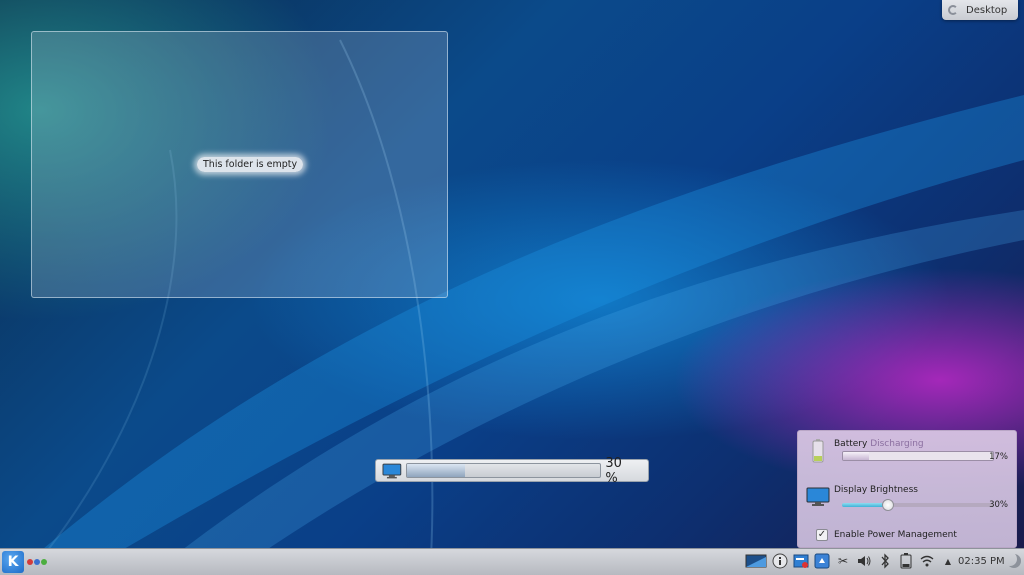 The width and height of the screenshot is (1024, 575). Describe the element at coordinates (918, 456) in the screenshot. I see `battery-charge-bar` at that location.